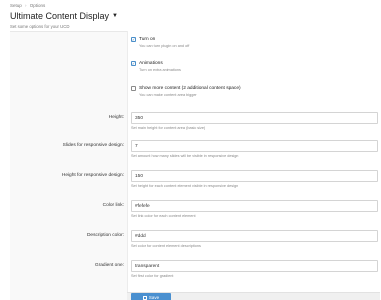 Image resolution: width=381 pixels, height=300 pixels. What do you see at coordinates (254, 146) in the screenshot?
I see `slides-responsive-input: 7` at bounding box center [254, 146].